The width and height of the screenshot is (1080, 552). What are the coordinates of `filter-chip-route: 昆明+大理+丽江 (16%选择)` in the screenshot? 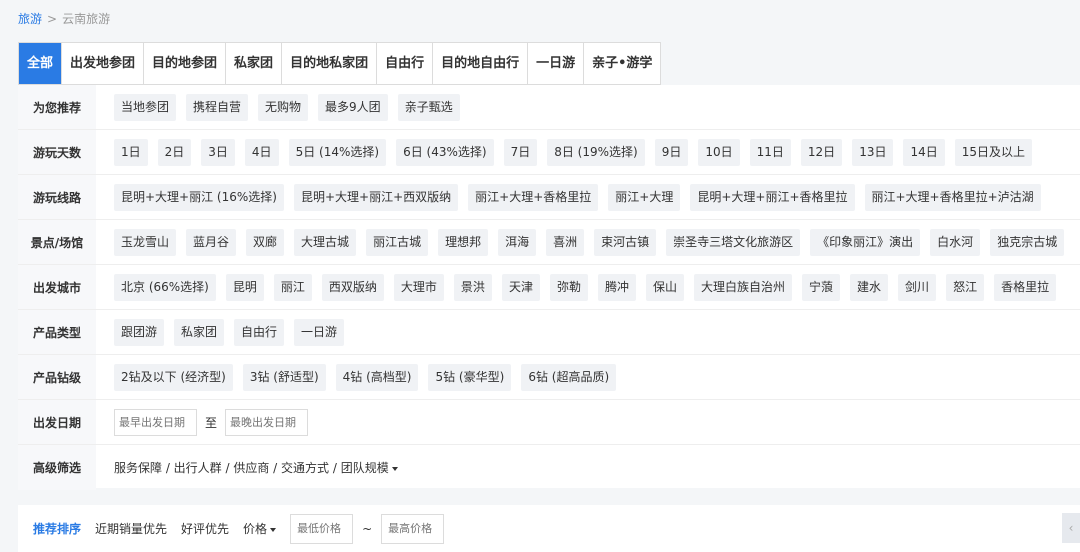 It's located at (199, 197).